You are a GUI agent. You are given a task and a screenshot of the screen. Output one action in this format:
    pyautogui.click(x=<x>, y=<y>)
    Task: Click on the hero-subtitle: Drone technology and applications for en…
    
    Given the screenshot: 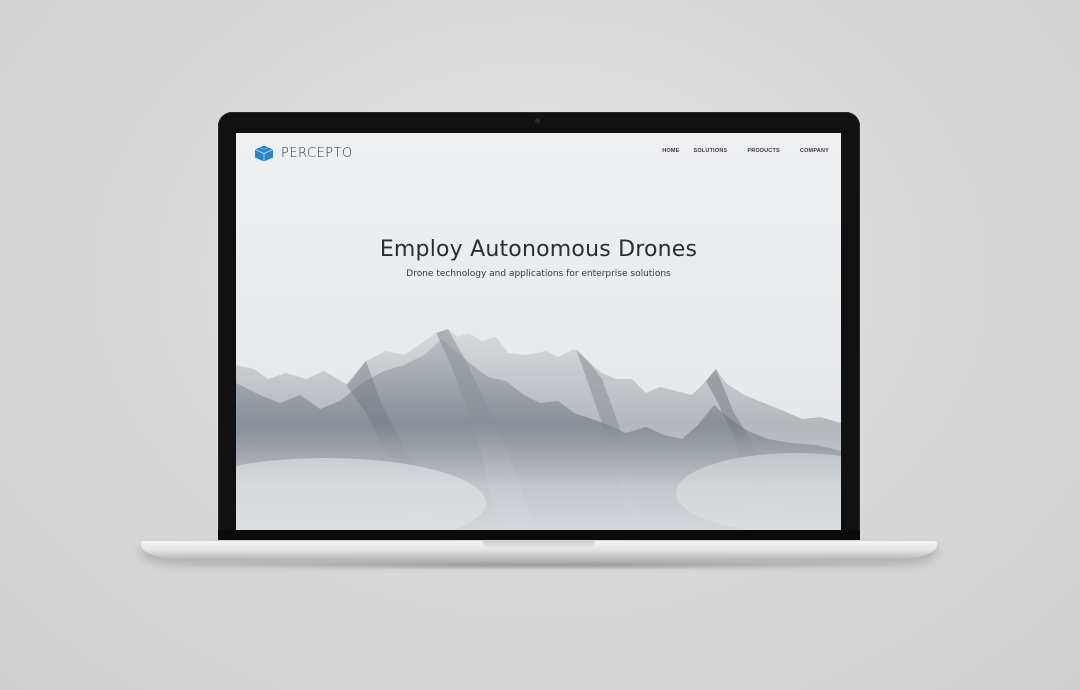 What is the action you would take?
    pyautogui.click(x=538, y=274)
    